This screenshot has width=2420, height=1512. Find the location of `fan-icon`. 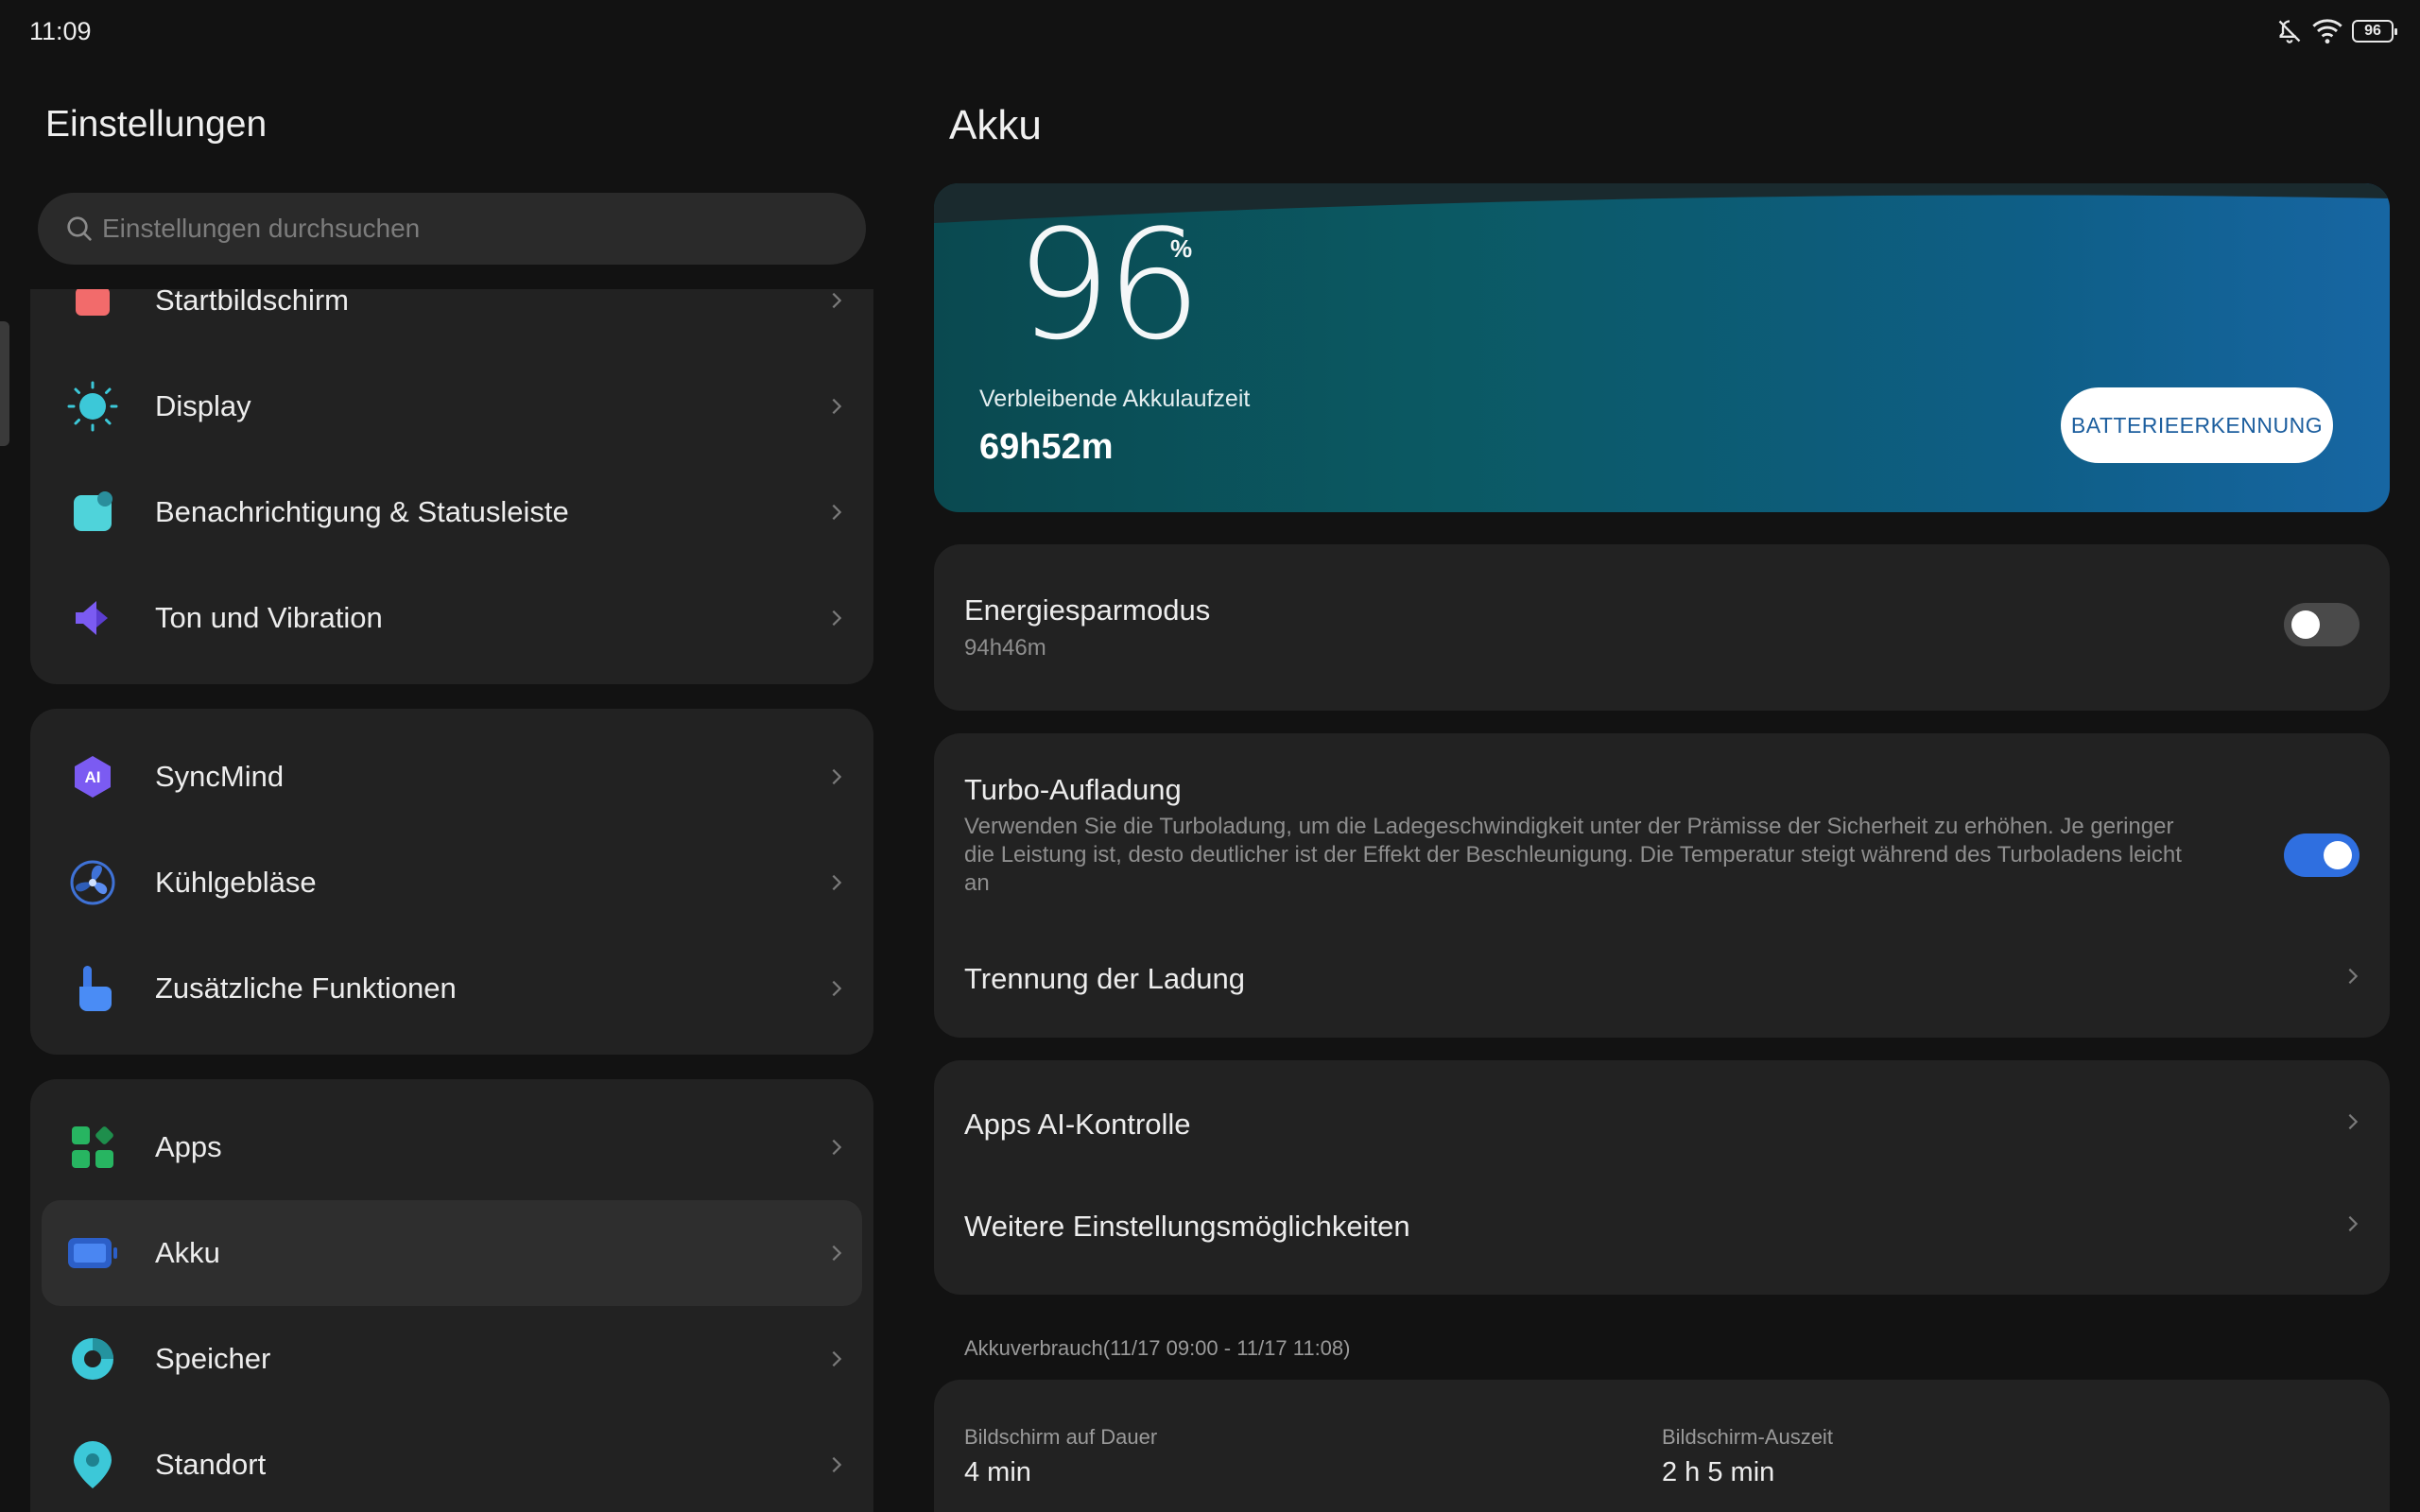

fan-icon is located at coordinates (92, 882).